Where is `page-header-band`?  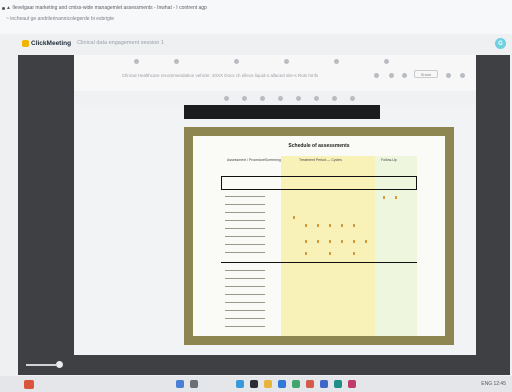
page-header-band is located at coordinates (282, 112).